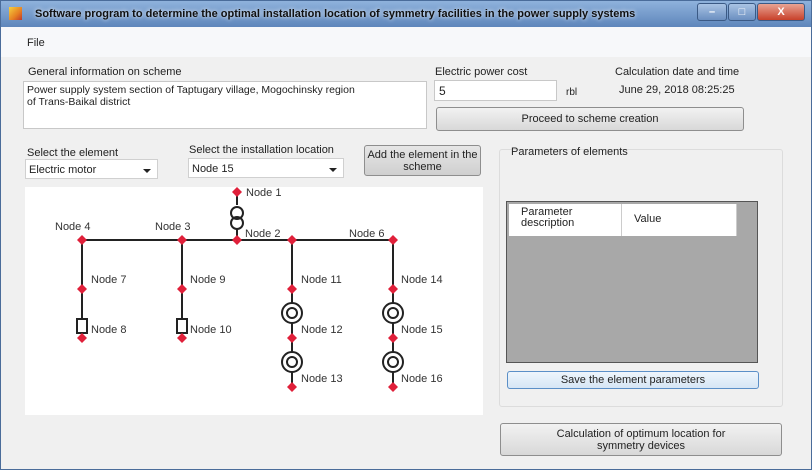 Image resolution: width=812 pixels, height=470 pixels. What do you see at coordinates (36, 43) in the screenshot?
I see `menu-file: File` at bounding box center [36, 43].